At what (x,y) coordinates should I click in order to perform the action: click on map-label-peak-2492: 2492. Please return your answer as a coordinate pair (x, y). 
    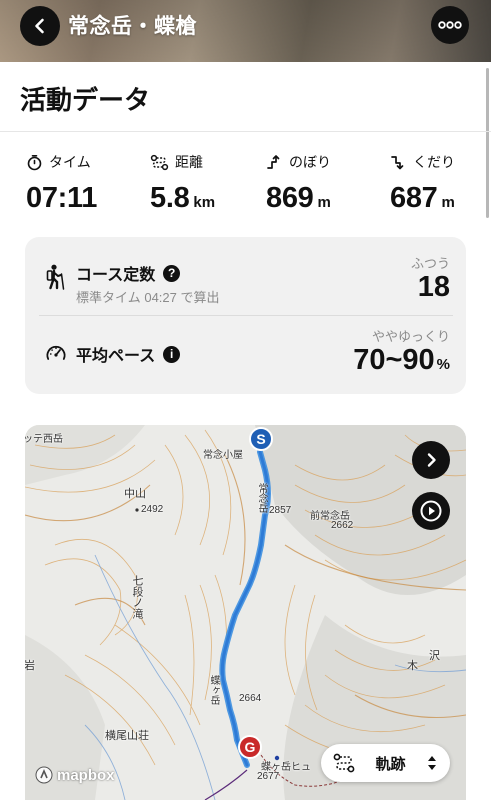
    Looking at the image, I should click on (152, 509).